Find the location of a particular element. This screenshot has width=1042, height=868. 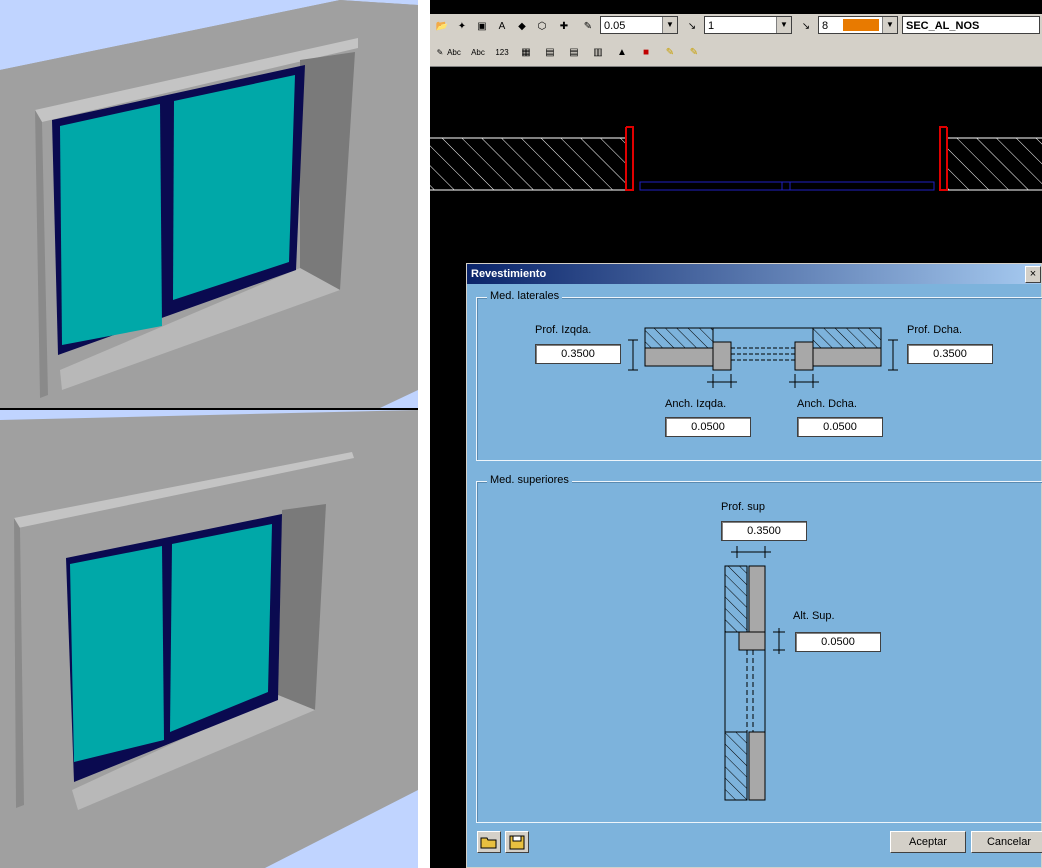

prof-sup-label: Prof. sup is located at coordinates (743, 507).